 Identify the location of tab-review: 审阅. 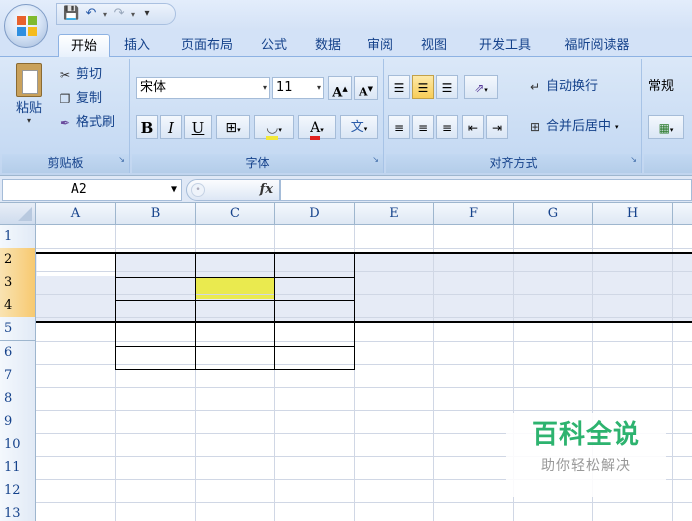
(380, 45).